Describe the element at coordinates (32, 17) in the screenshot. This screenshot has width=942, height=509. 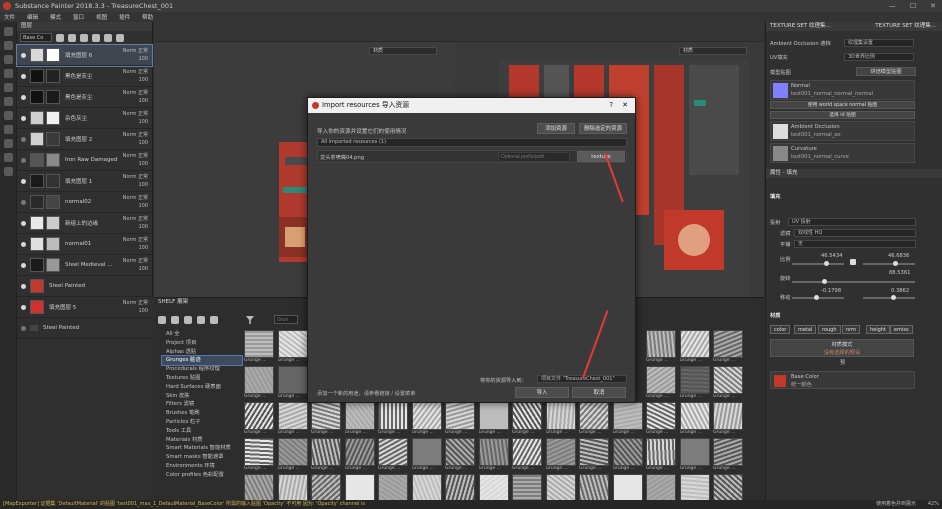
I see `menu-edit: 编辑` at that location.